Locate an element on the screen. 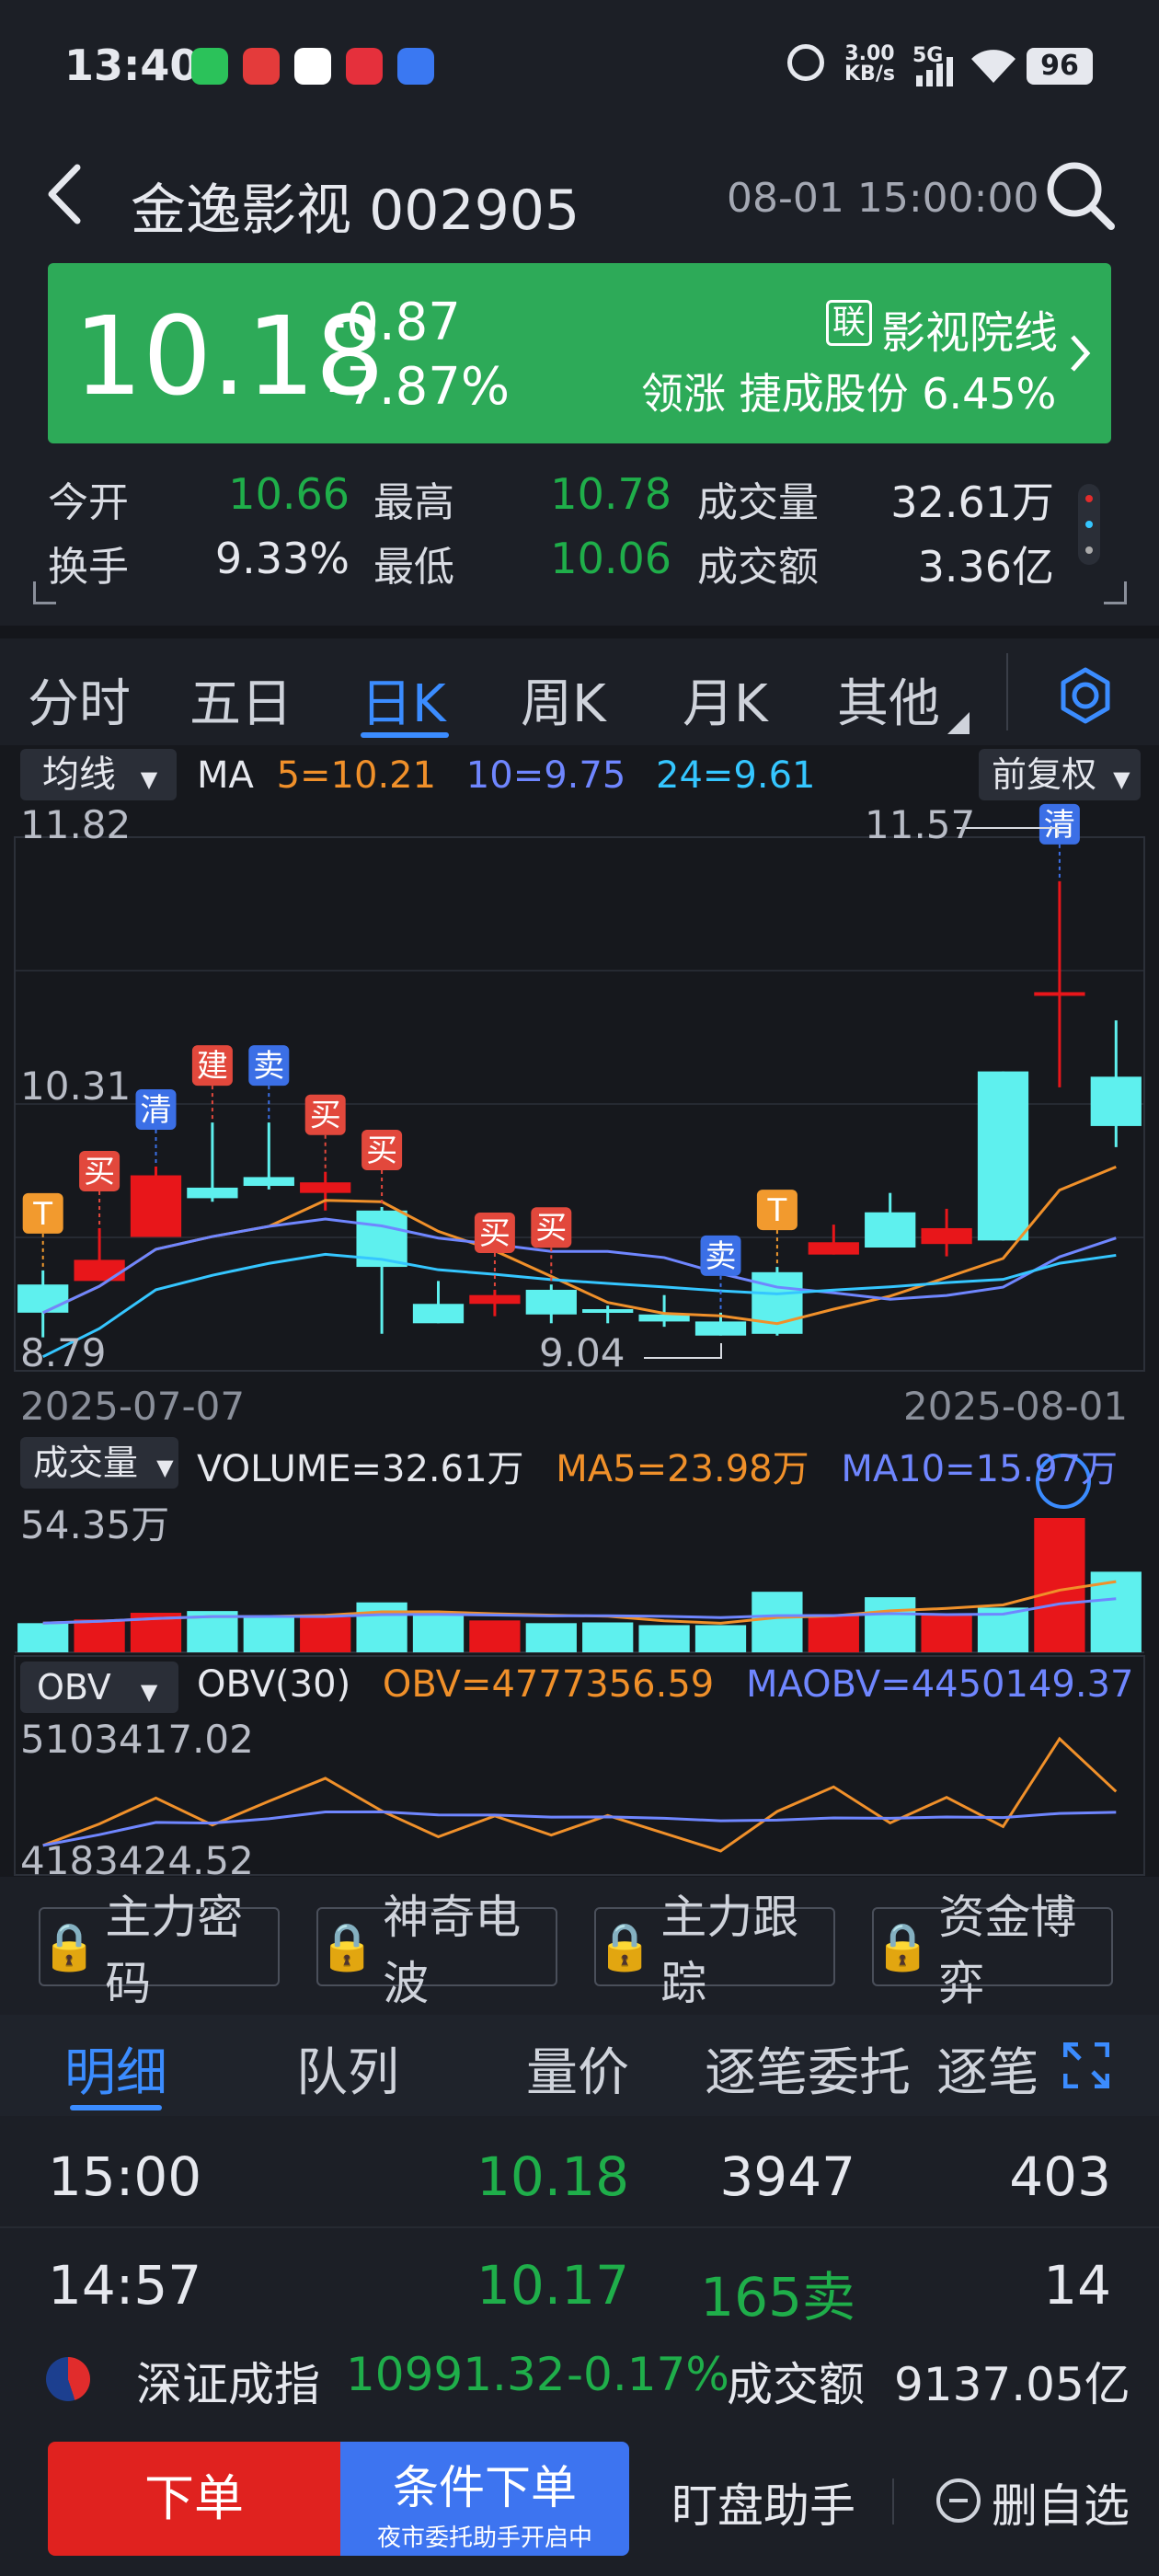  high-label: 最高 is located at coordinates (413, 502).